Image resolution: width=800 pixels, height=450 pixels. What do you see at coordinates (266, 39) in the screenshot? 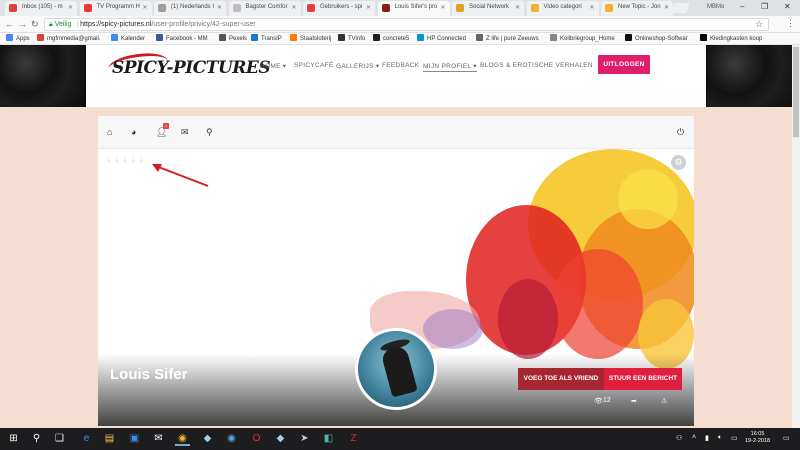
I see `bookmark-item: TransIP` at bounding box center [266, 39].